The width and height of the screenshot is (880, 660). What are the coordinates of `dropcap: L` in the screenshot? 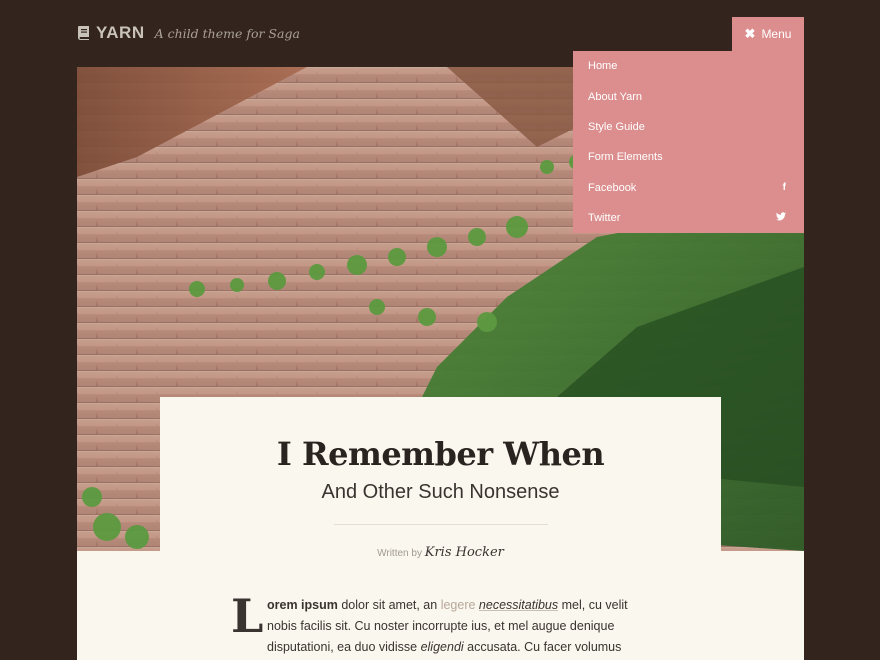 It's located at (247, 616).